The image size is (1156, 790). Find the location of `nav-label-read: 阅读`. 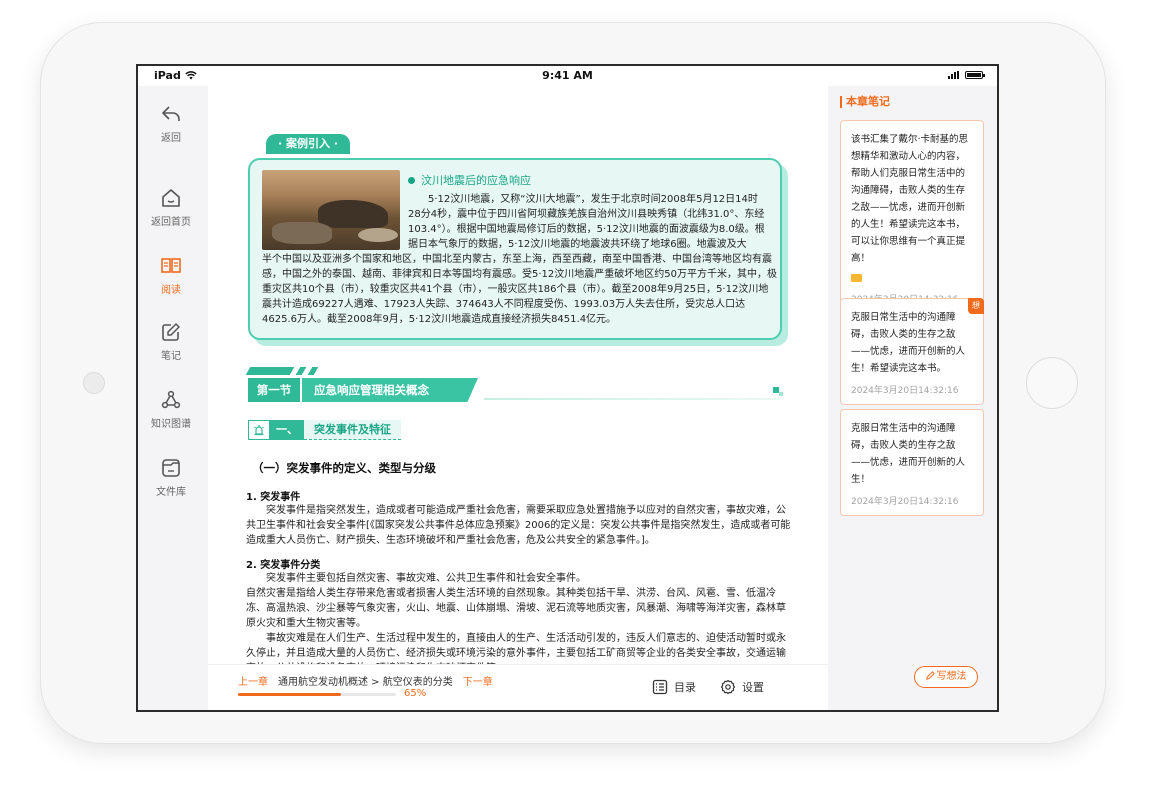

nav-label-read: 阅读 is located at coordinates (171, 290).